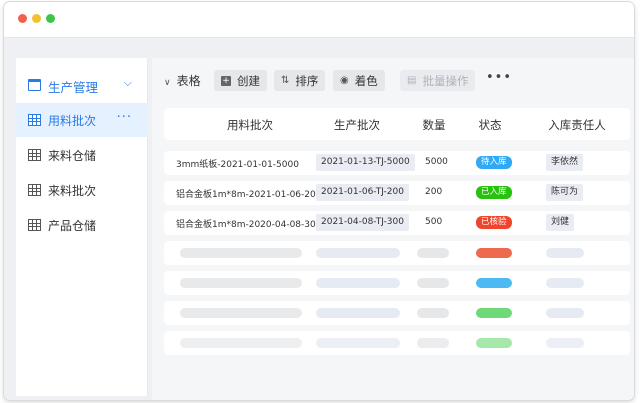 The image size is (640, 403). I want to click on calendar-icon, so click(34, 85).